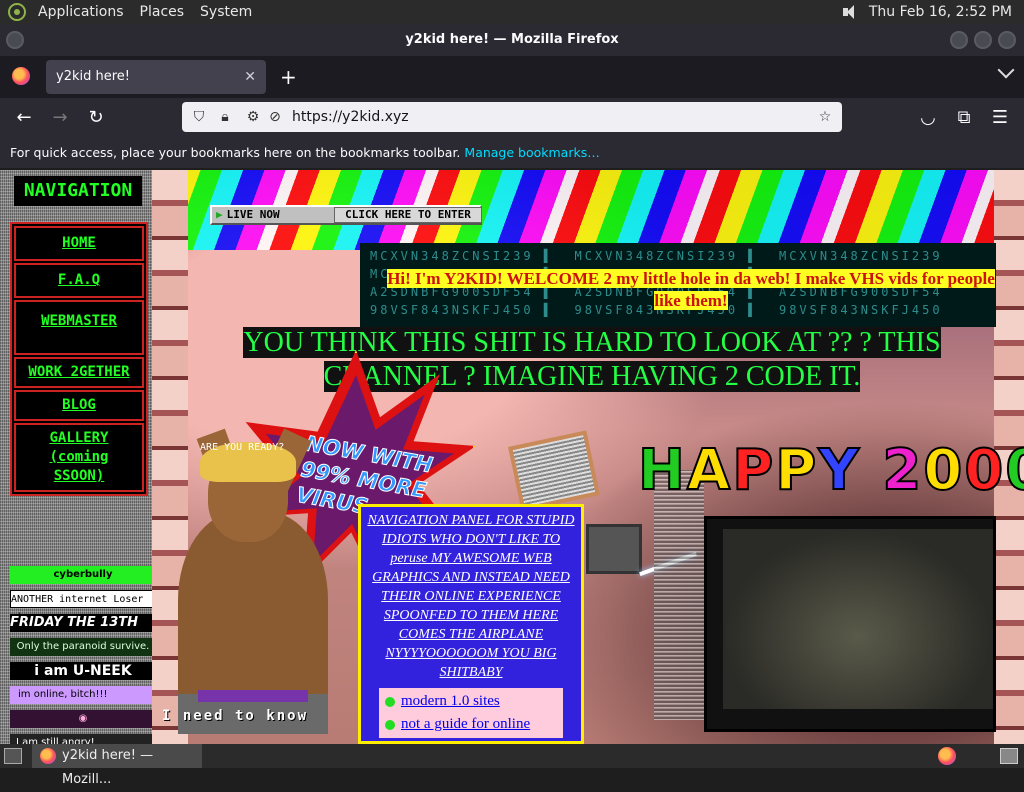  Describe the element at coordinates (242, 447) in the screenshot. I see `are-you-ready-text: ARE YOU READY?` at that location.